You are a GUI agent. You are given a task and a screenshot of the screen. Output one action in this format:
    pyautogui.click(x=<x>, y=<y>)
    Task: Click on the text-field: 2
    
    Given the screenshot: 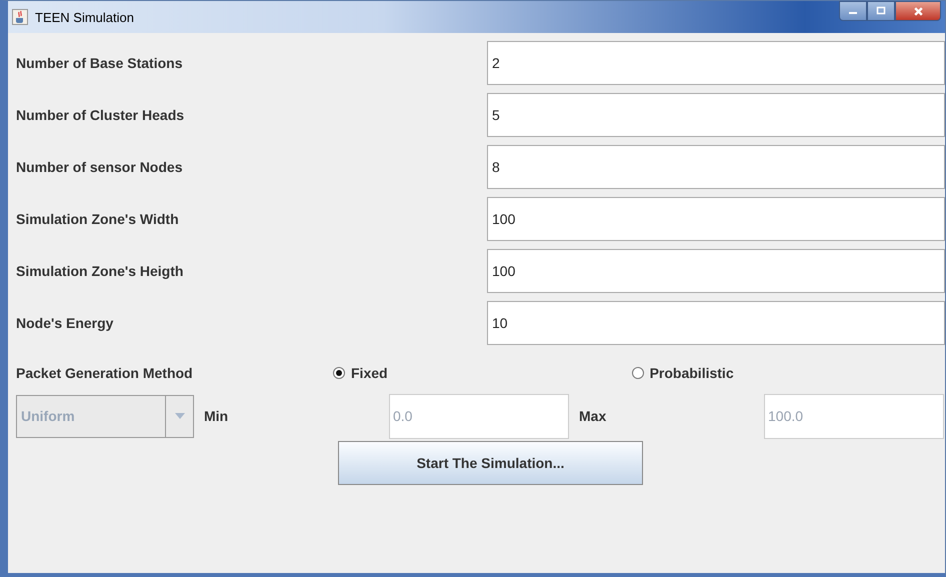 What is the action you would take?
    pyautogui.click(x=716, y=63)
    